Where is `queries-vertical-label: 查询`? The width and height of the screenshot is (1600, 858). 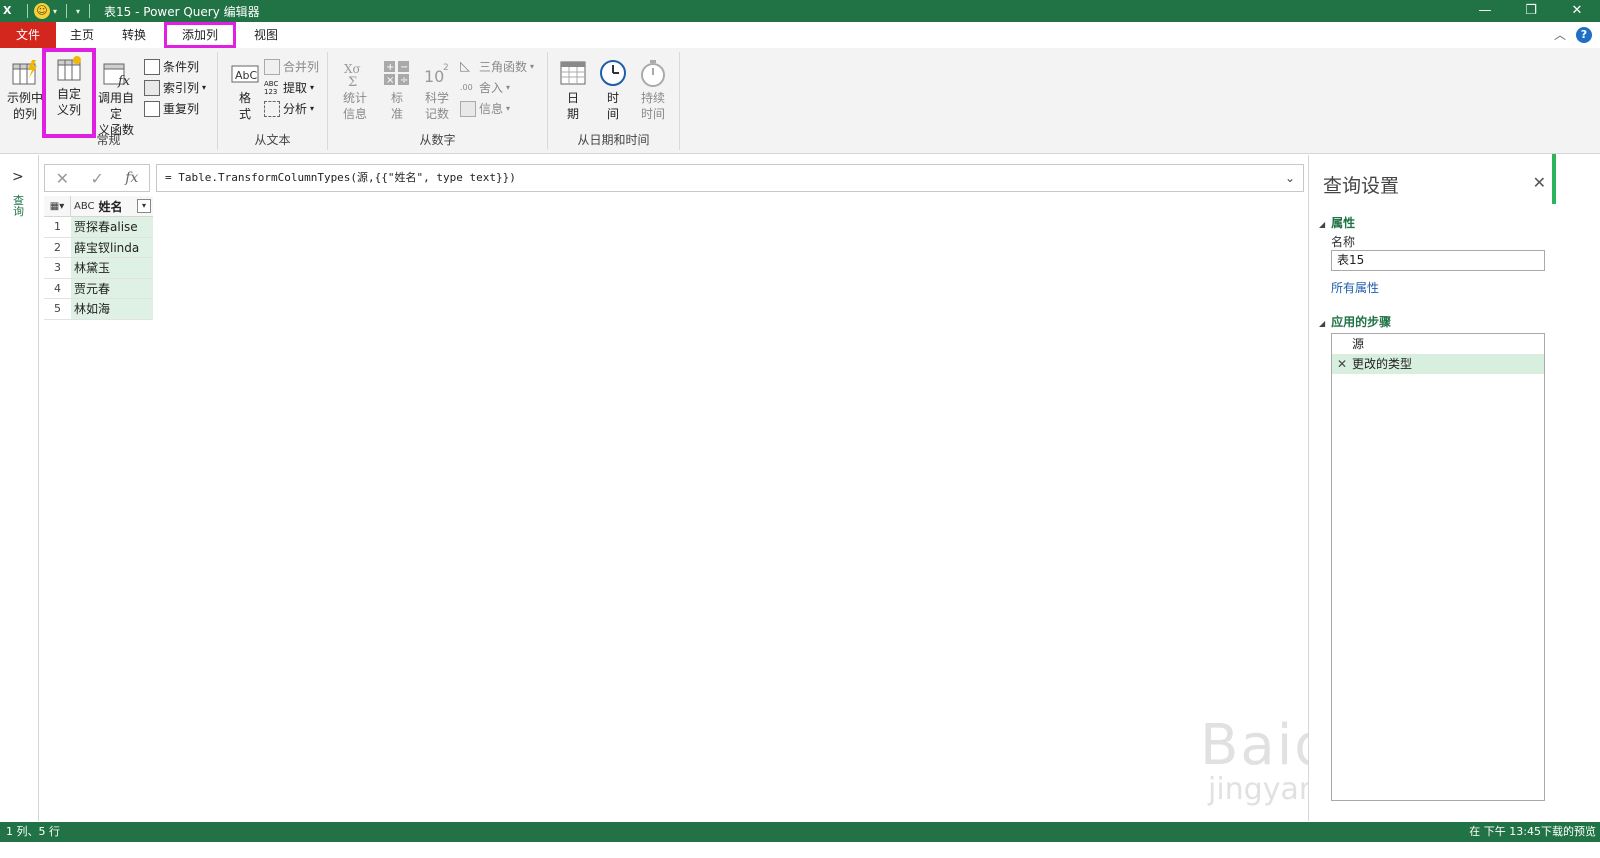
queries-vertical-label: 查询 is located at coordinates (20, 206).